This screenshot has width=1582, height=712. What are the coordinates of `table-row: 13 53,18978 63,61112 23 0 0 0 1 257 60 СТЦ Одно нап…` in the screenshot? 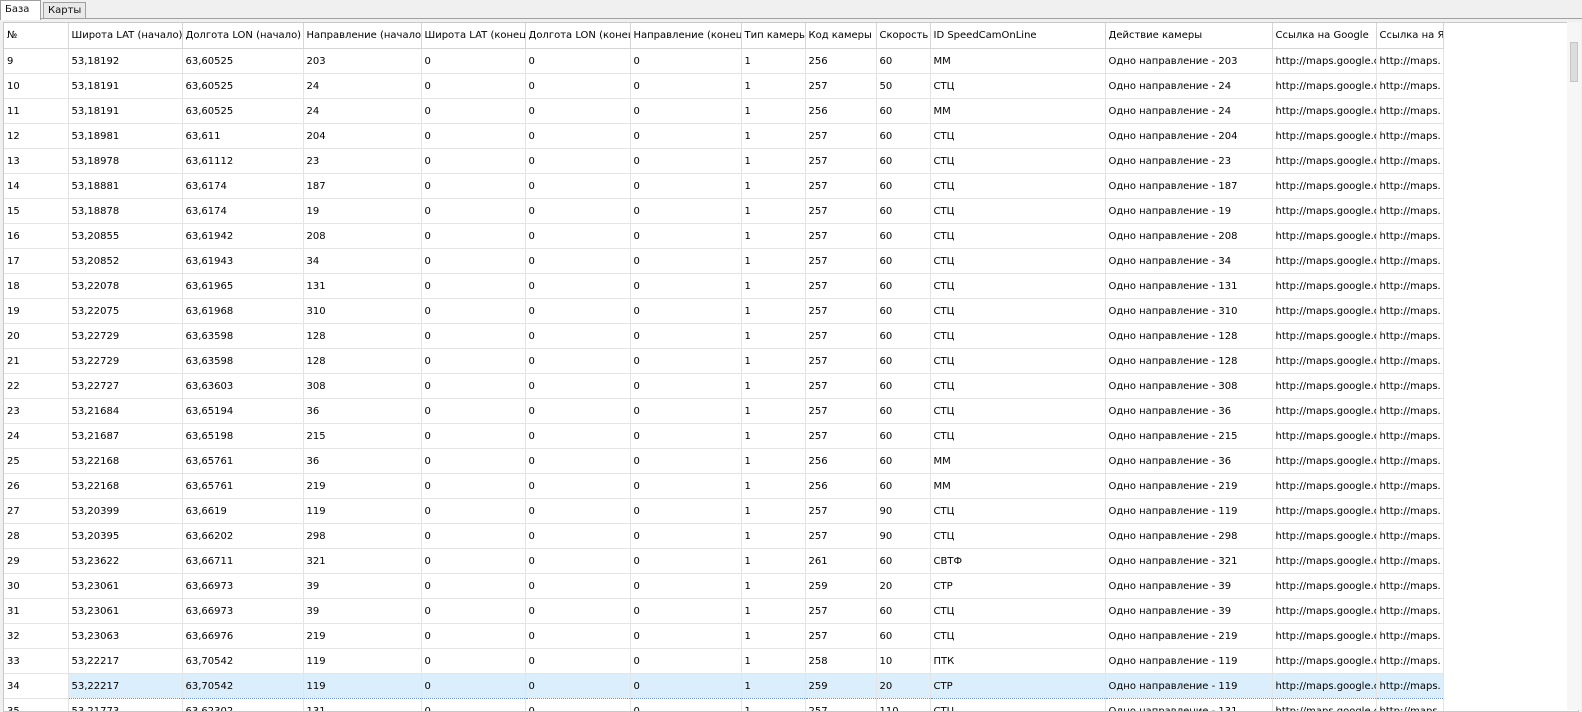 It's located at (724, 161).